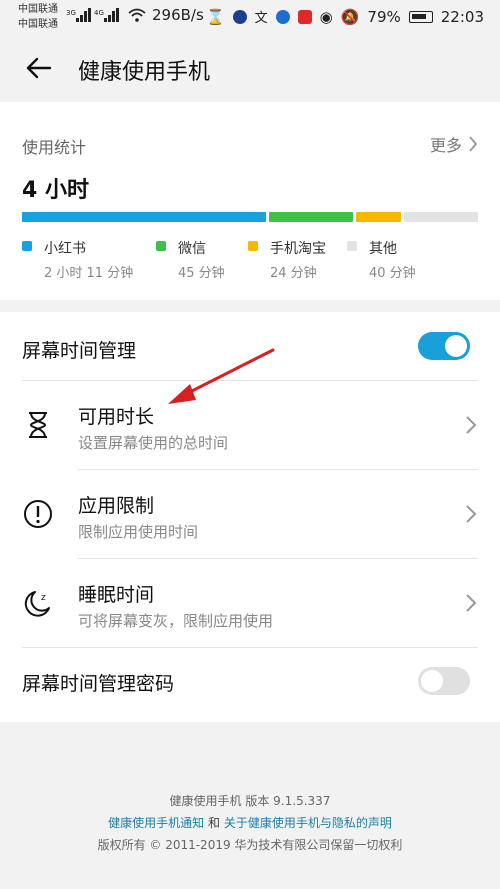 The height and width of the screenshot is (889, 500). I want to click on version-info: 健康使用手机 版本 9.1.5.337, so click(250, 801).